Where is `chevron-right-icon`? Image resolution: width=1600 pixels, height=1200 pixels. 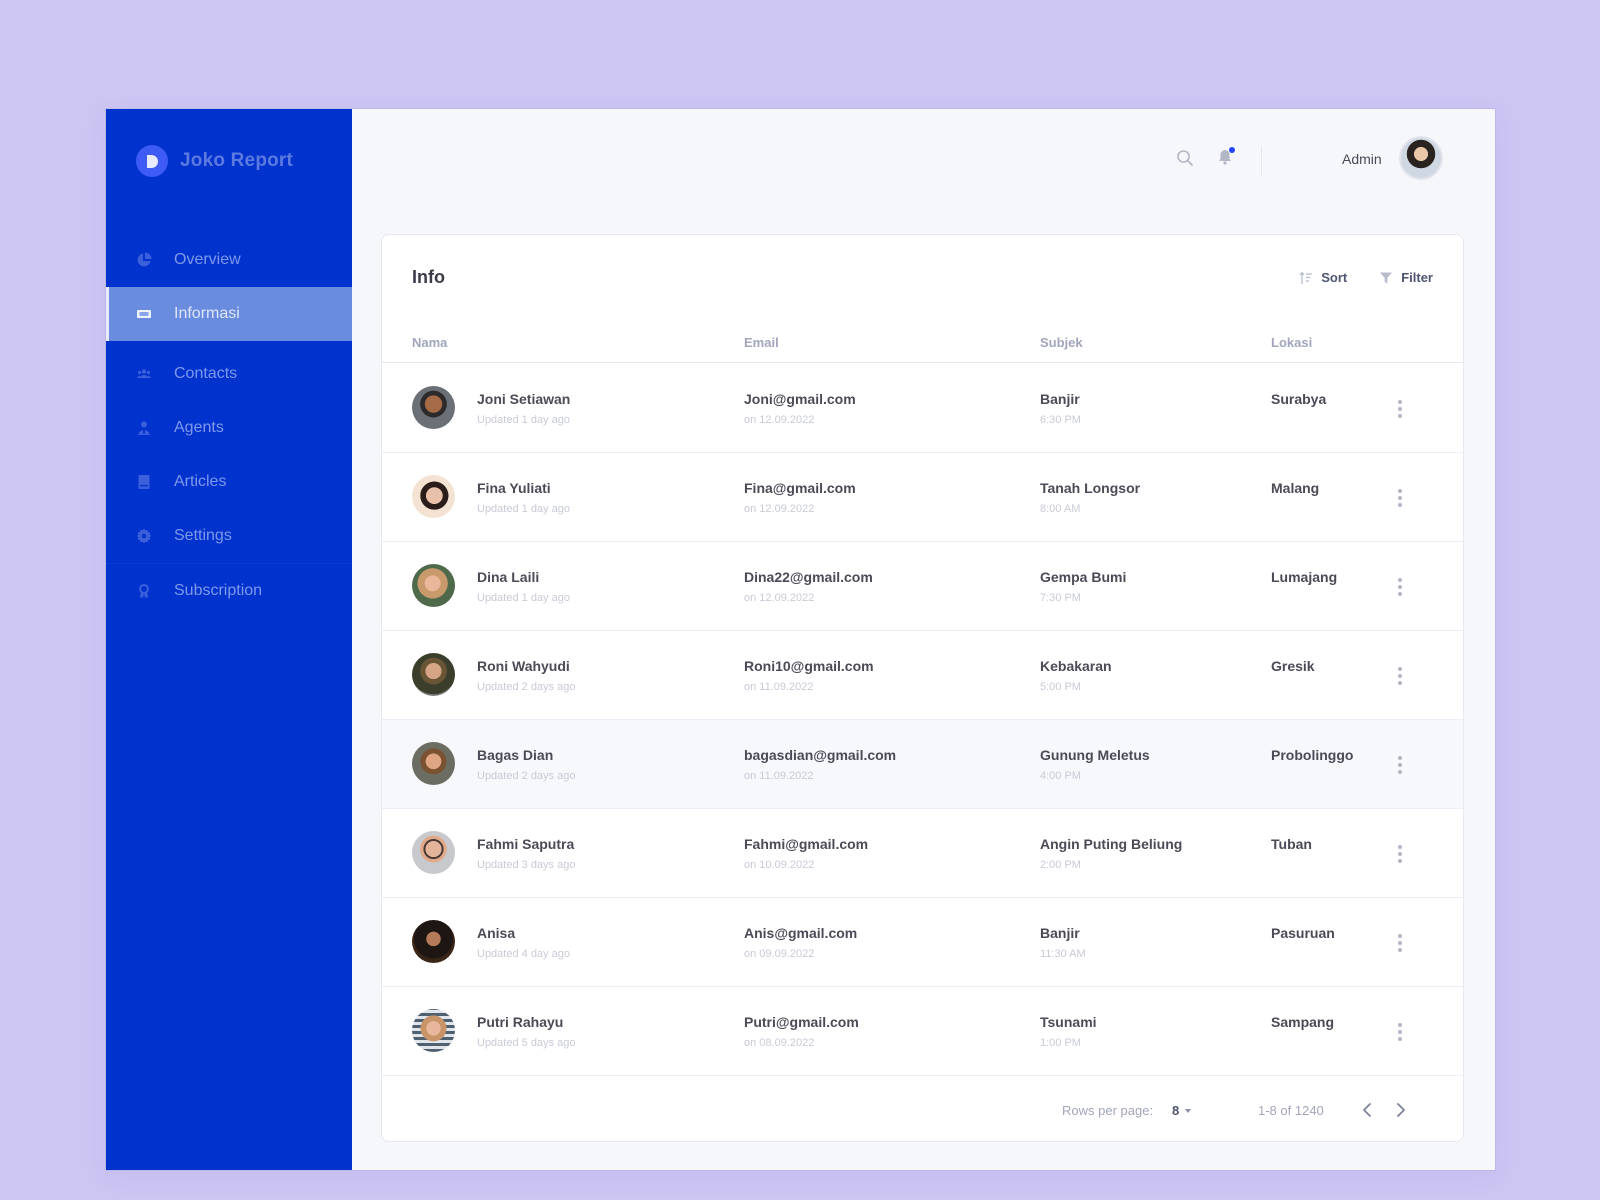
chevron-right-icon is located at coordinates (1401, 1110).